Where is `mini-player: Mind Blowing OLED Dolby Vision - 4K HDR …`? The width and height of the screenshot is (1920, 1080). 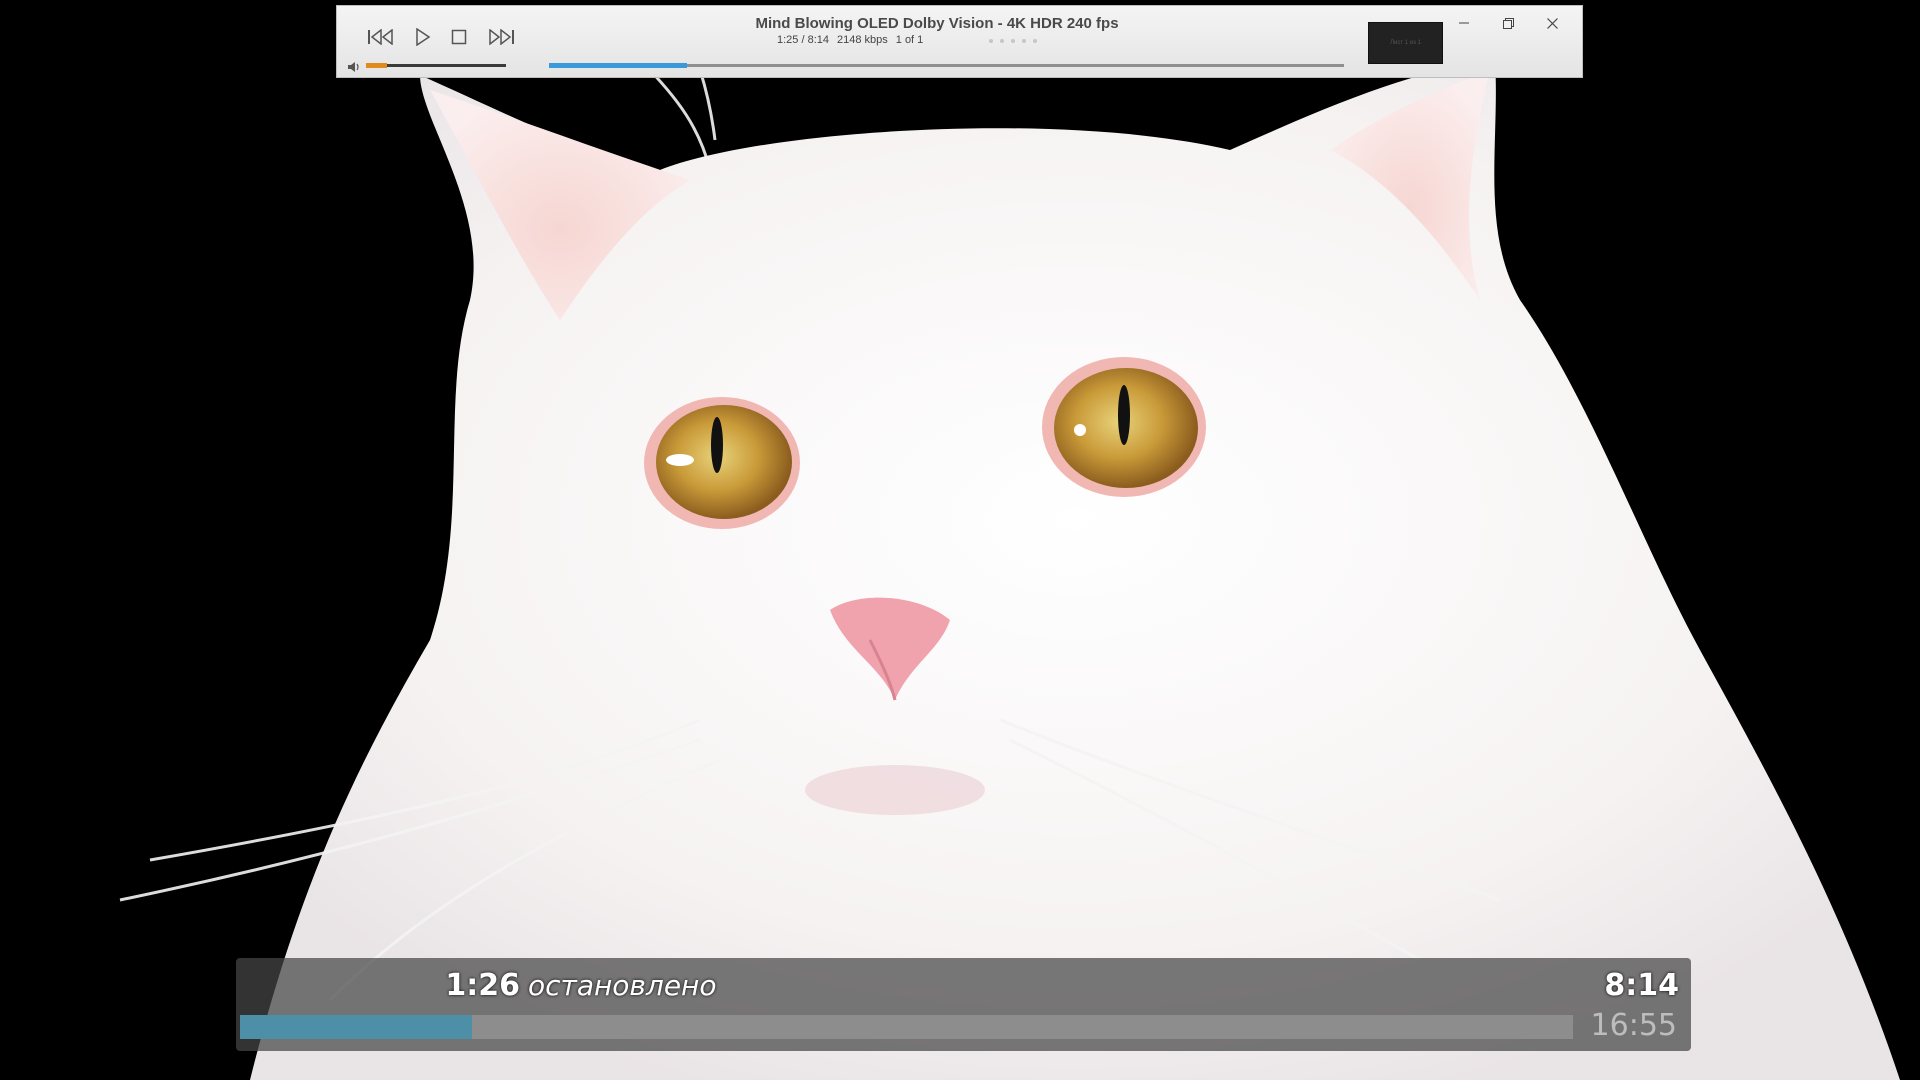 mini-player: Mind Blowing OLED Dolby Vision - 4K HDR … is located at coordinates (959, 41).